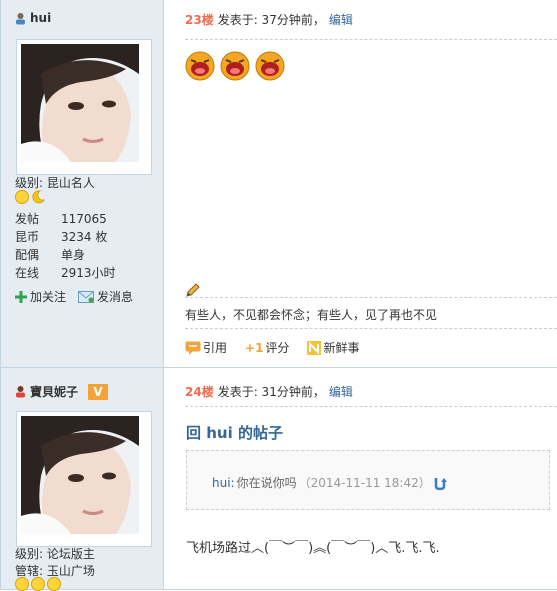 The width and height of the screenshot is (557, 591). I want to click on post-header: 24楼 发表于: 31分钟前， 编辑, so click(269, 391).